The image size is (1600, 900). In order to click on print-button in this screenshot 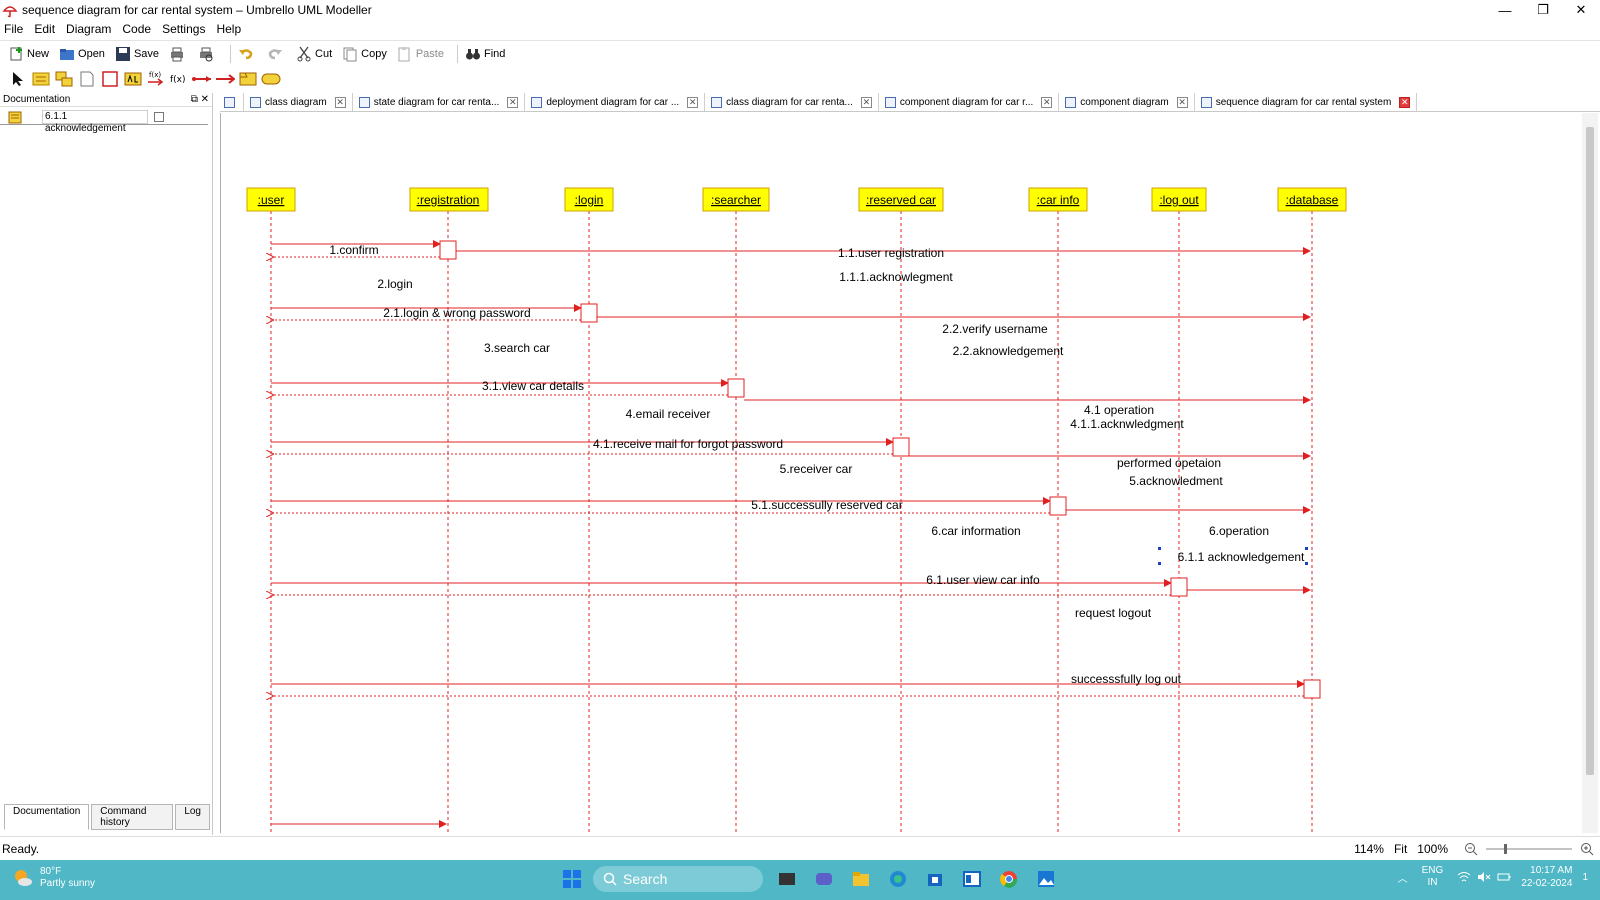, I will do `click(178, 54)`.